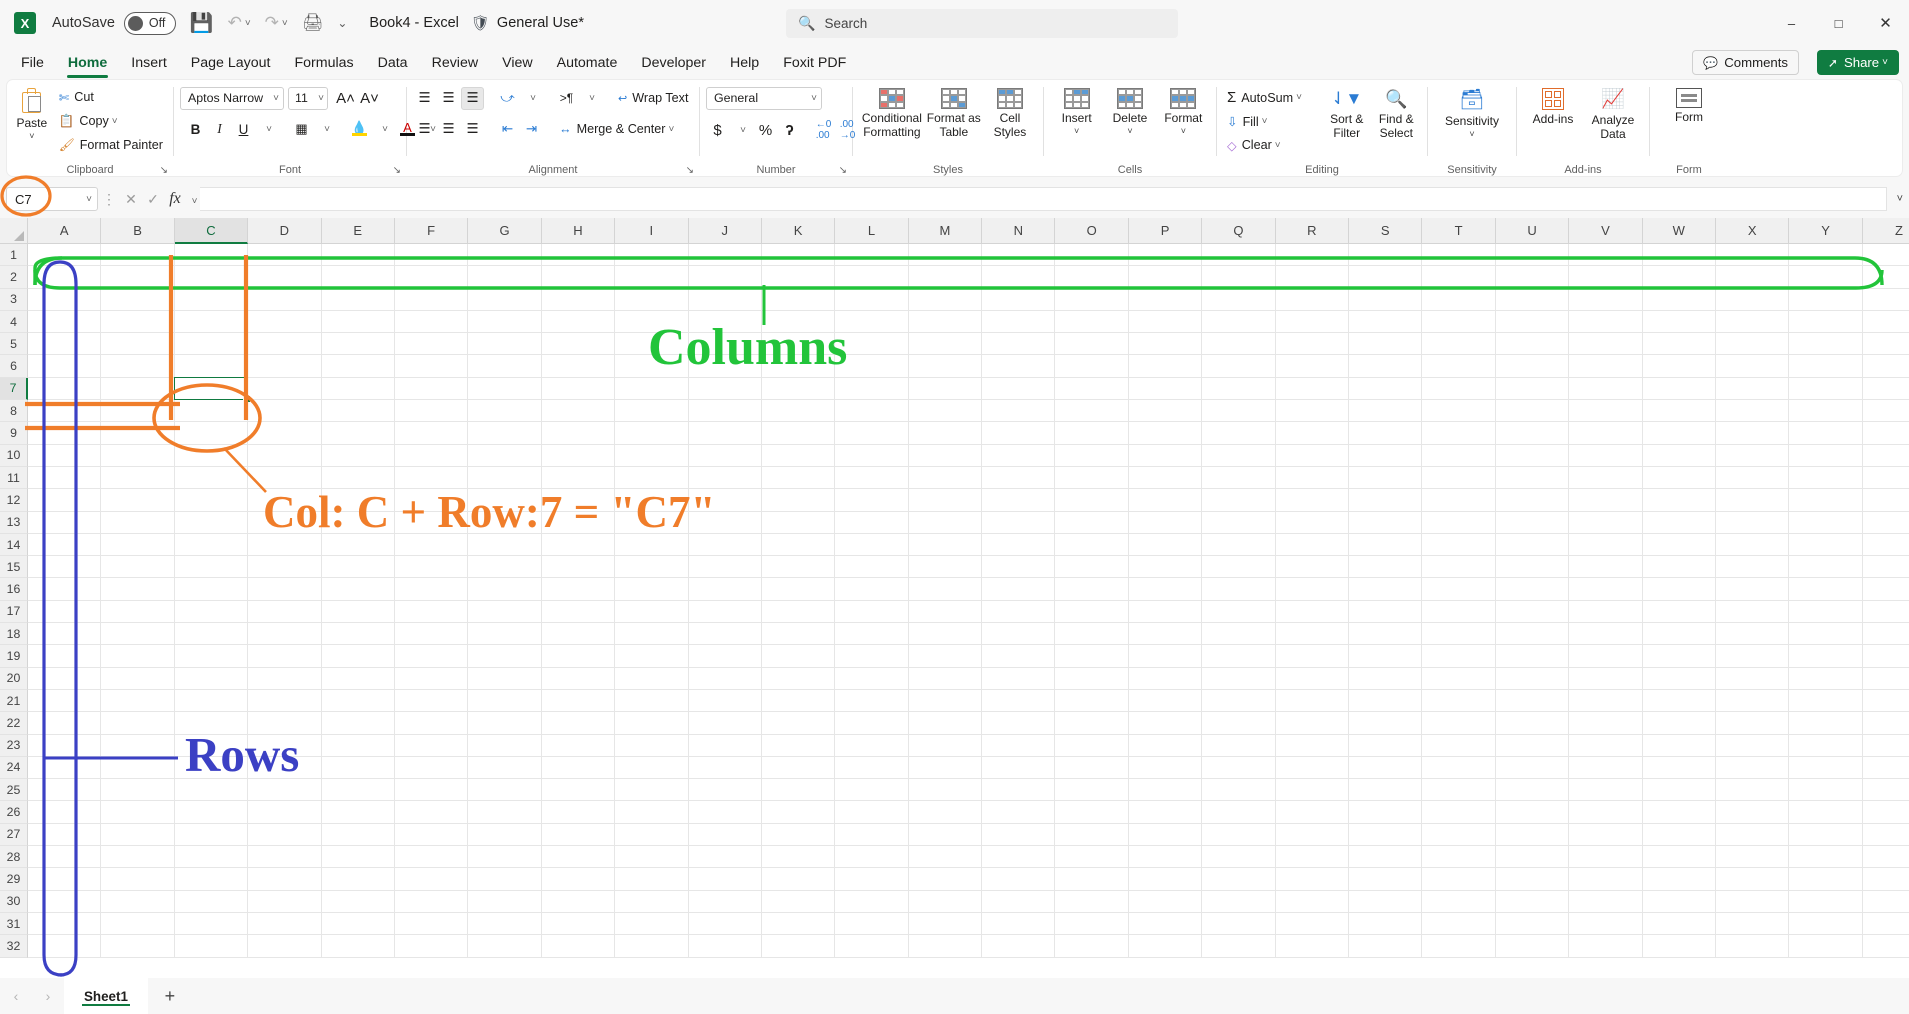 This screenshot has width=1909, height=1014. Describe the element at coordinates (725, 433) in the screenshot. I see `cell-J9` at that location.